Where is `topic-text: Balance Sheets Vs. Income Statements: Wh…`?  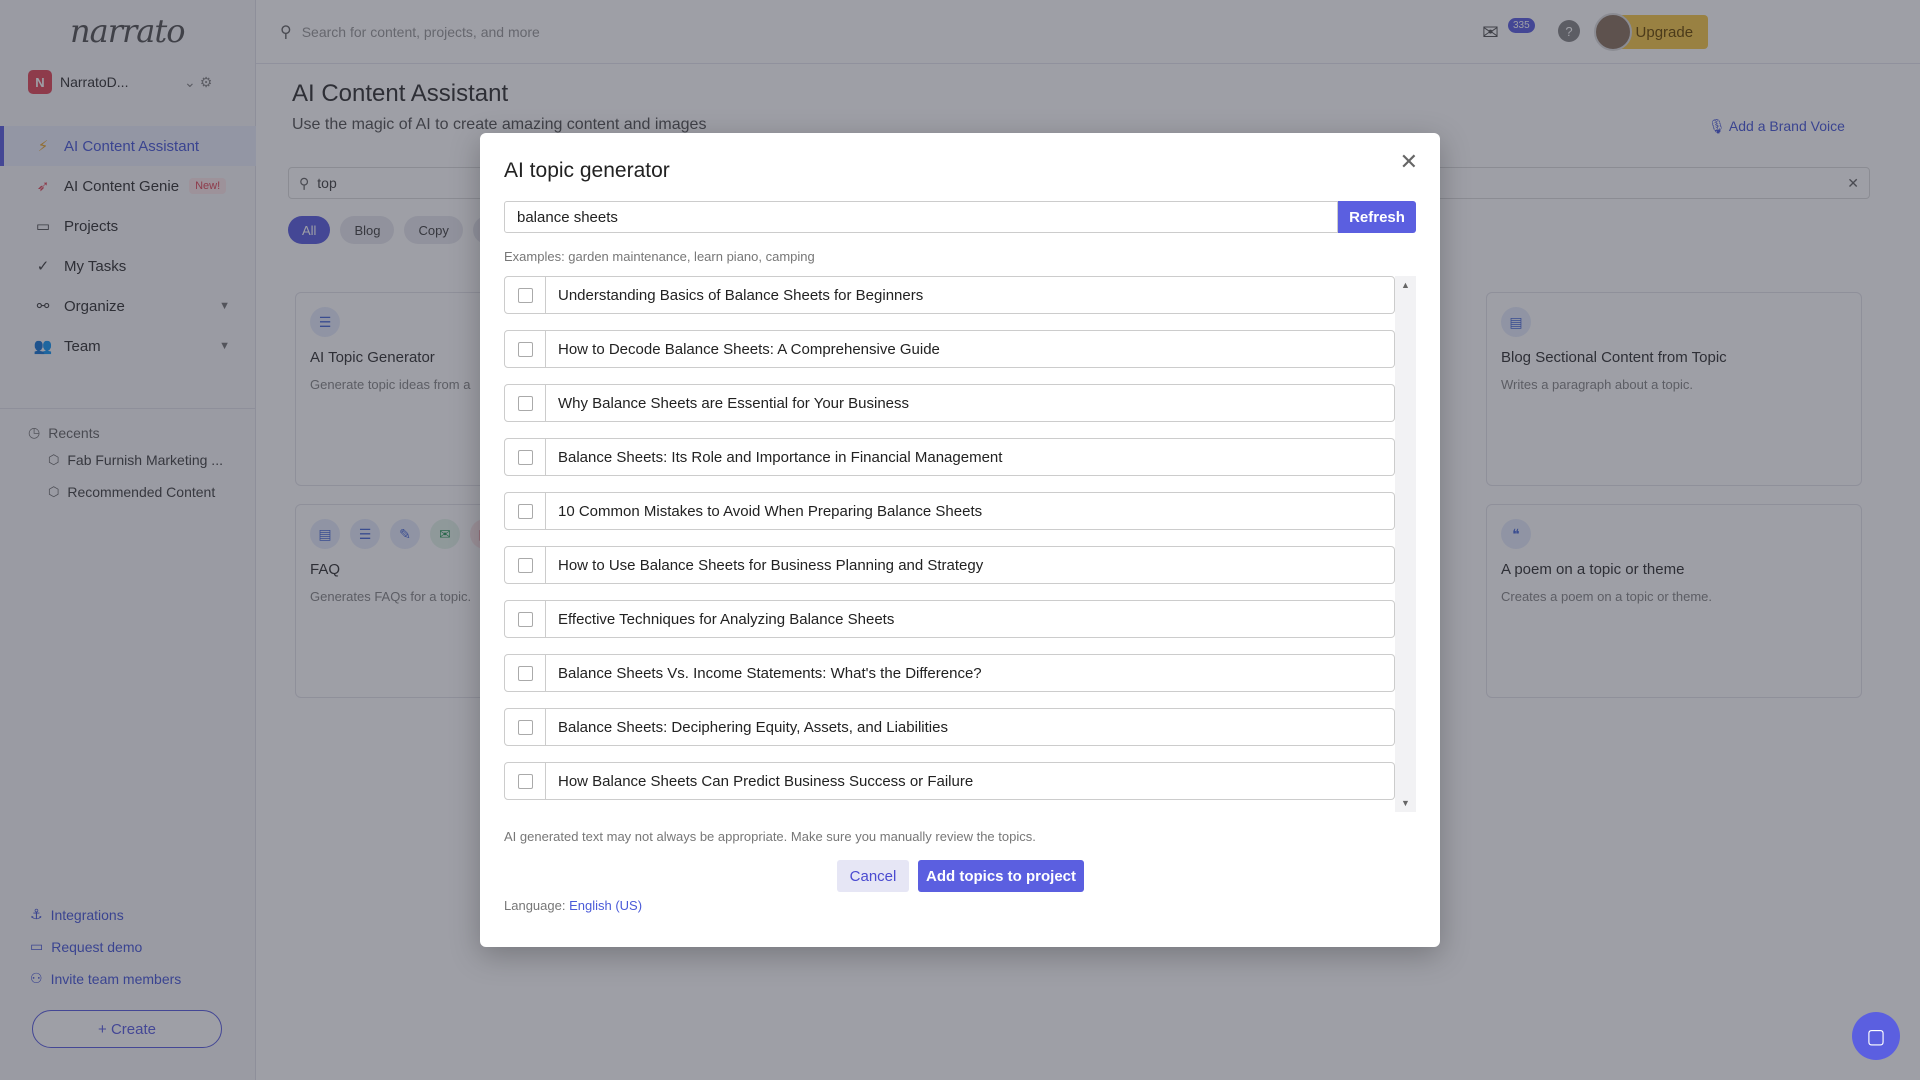
topic-text: Balance Sheets Vs. Income Statements: Wh… is located at coordinates (970, 673).